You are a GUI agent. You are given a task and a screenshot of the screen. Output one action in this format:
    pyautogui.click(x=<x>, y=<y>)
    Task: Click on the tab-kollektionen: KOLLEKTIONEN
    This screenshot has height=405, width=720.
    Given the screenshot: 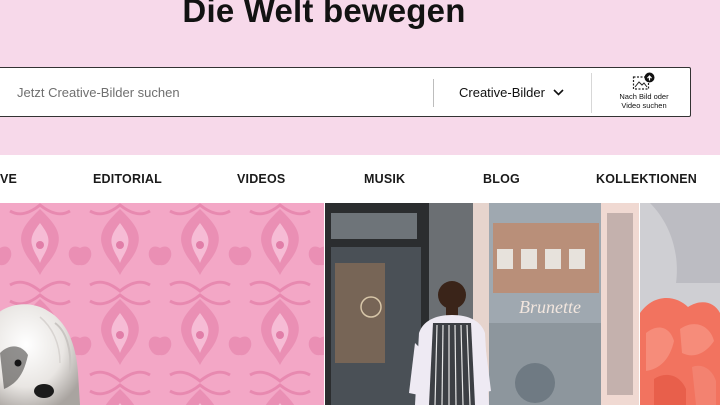 What is the action you would take?
    pyautogui.click(x=646, y=179)
    